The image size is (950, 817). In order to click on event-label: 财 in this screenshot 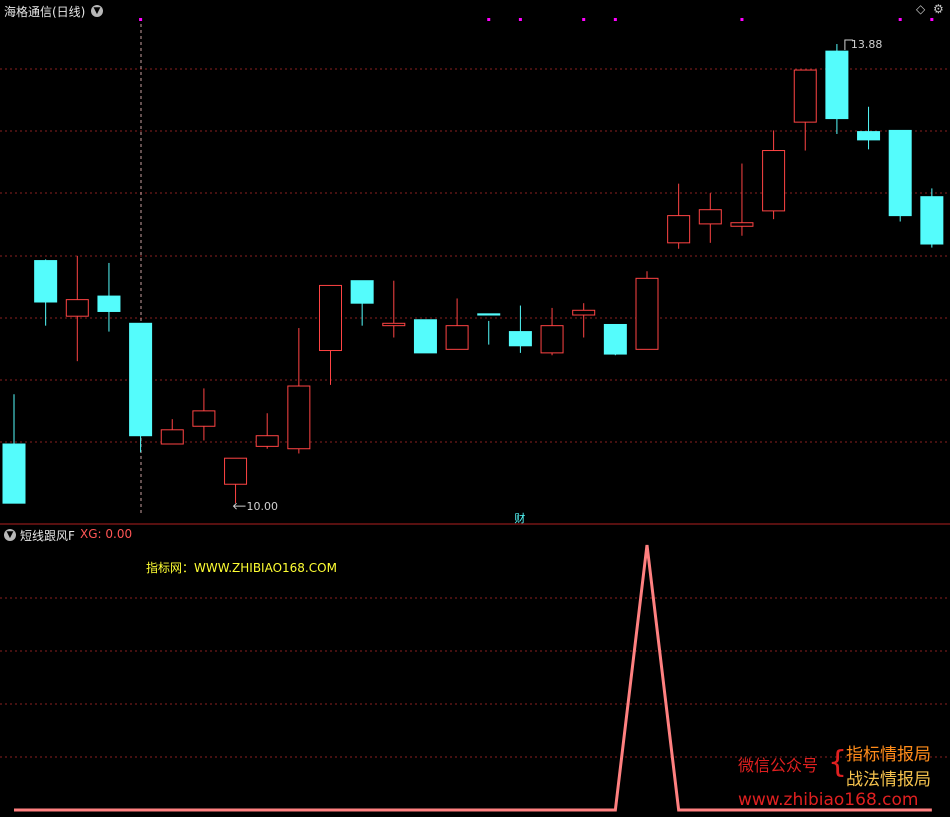, I will do `click(519, 518)`.